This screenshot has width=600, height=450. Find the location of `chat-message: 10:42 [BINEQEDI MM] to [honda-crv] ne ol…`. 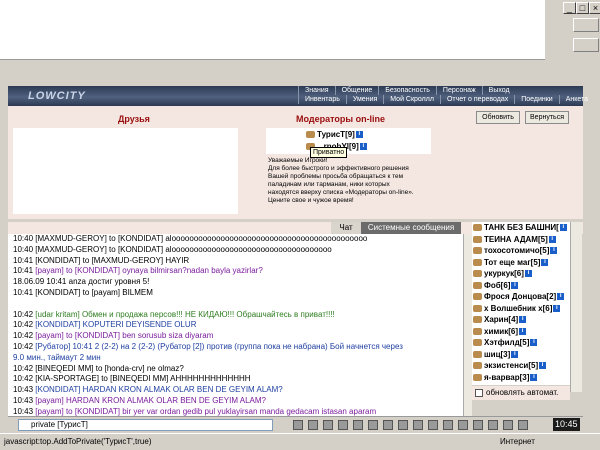

chat-message: 10:42 [BINEQEDI MM] to [honda-crv] ne ol… is located at coordinates (235, 369).